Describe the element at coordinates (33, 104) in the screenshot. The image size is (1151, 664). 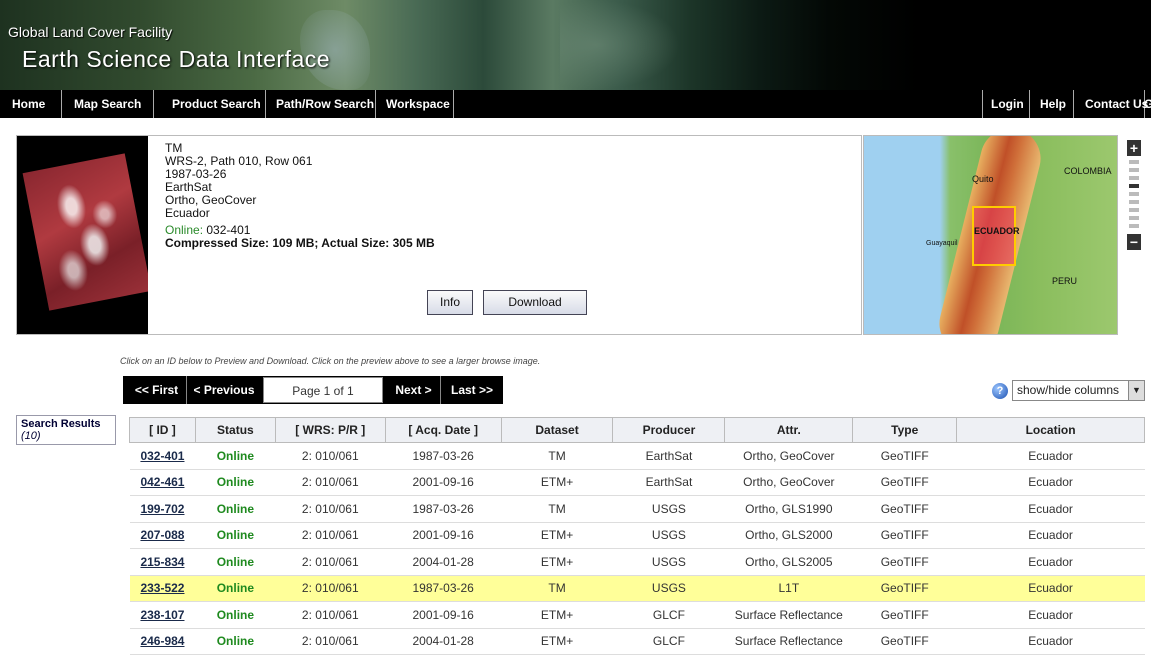
I see `nav-home: Home` at that location.